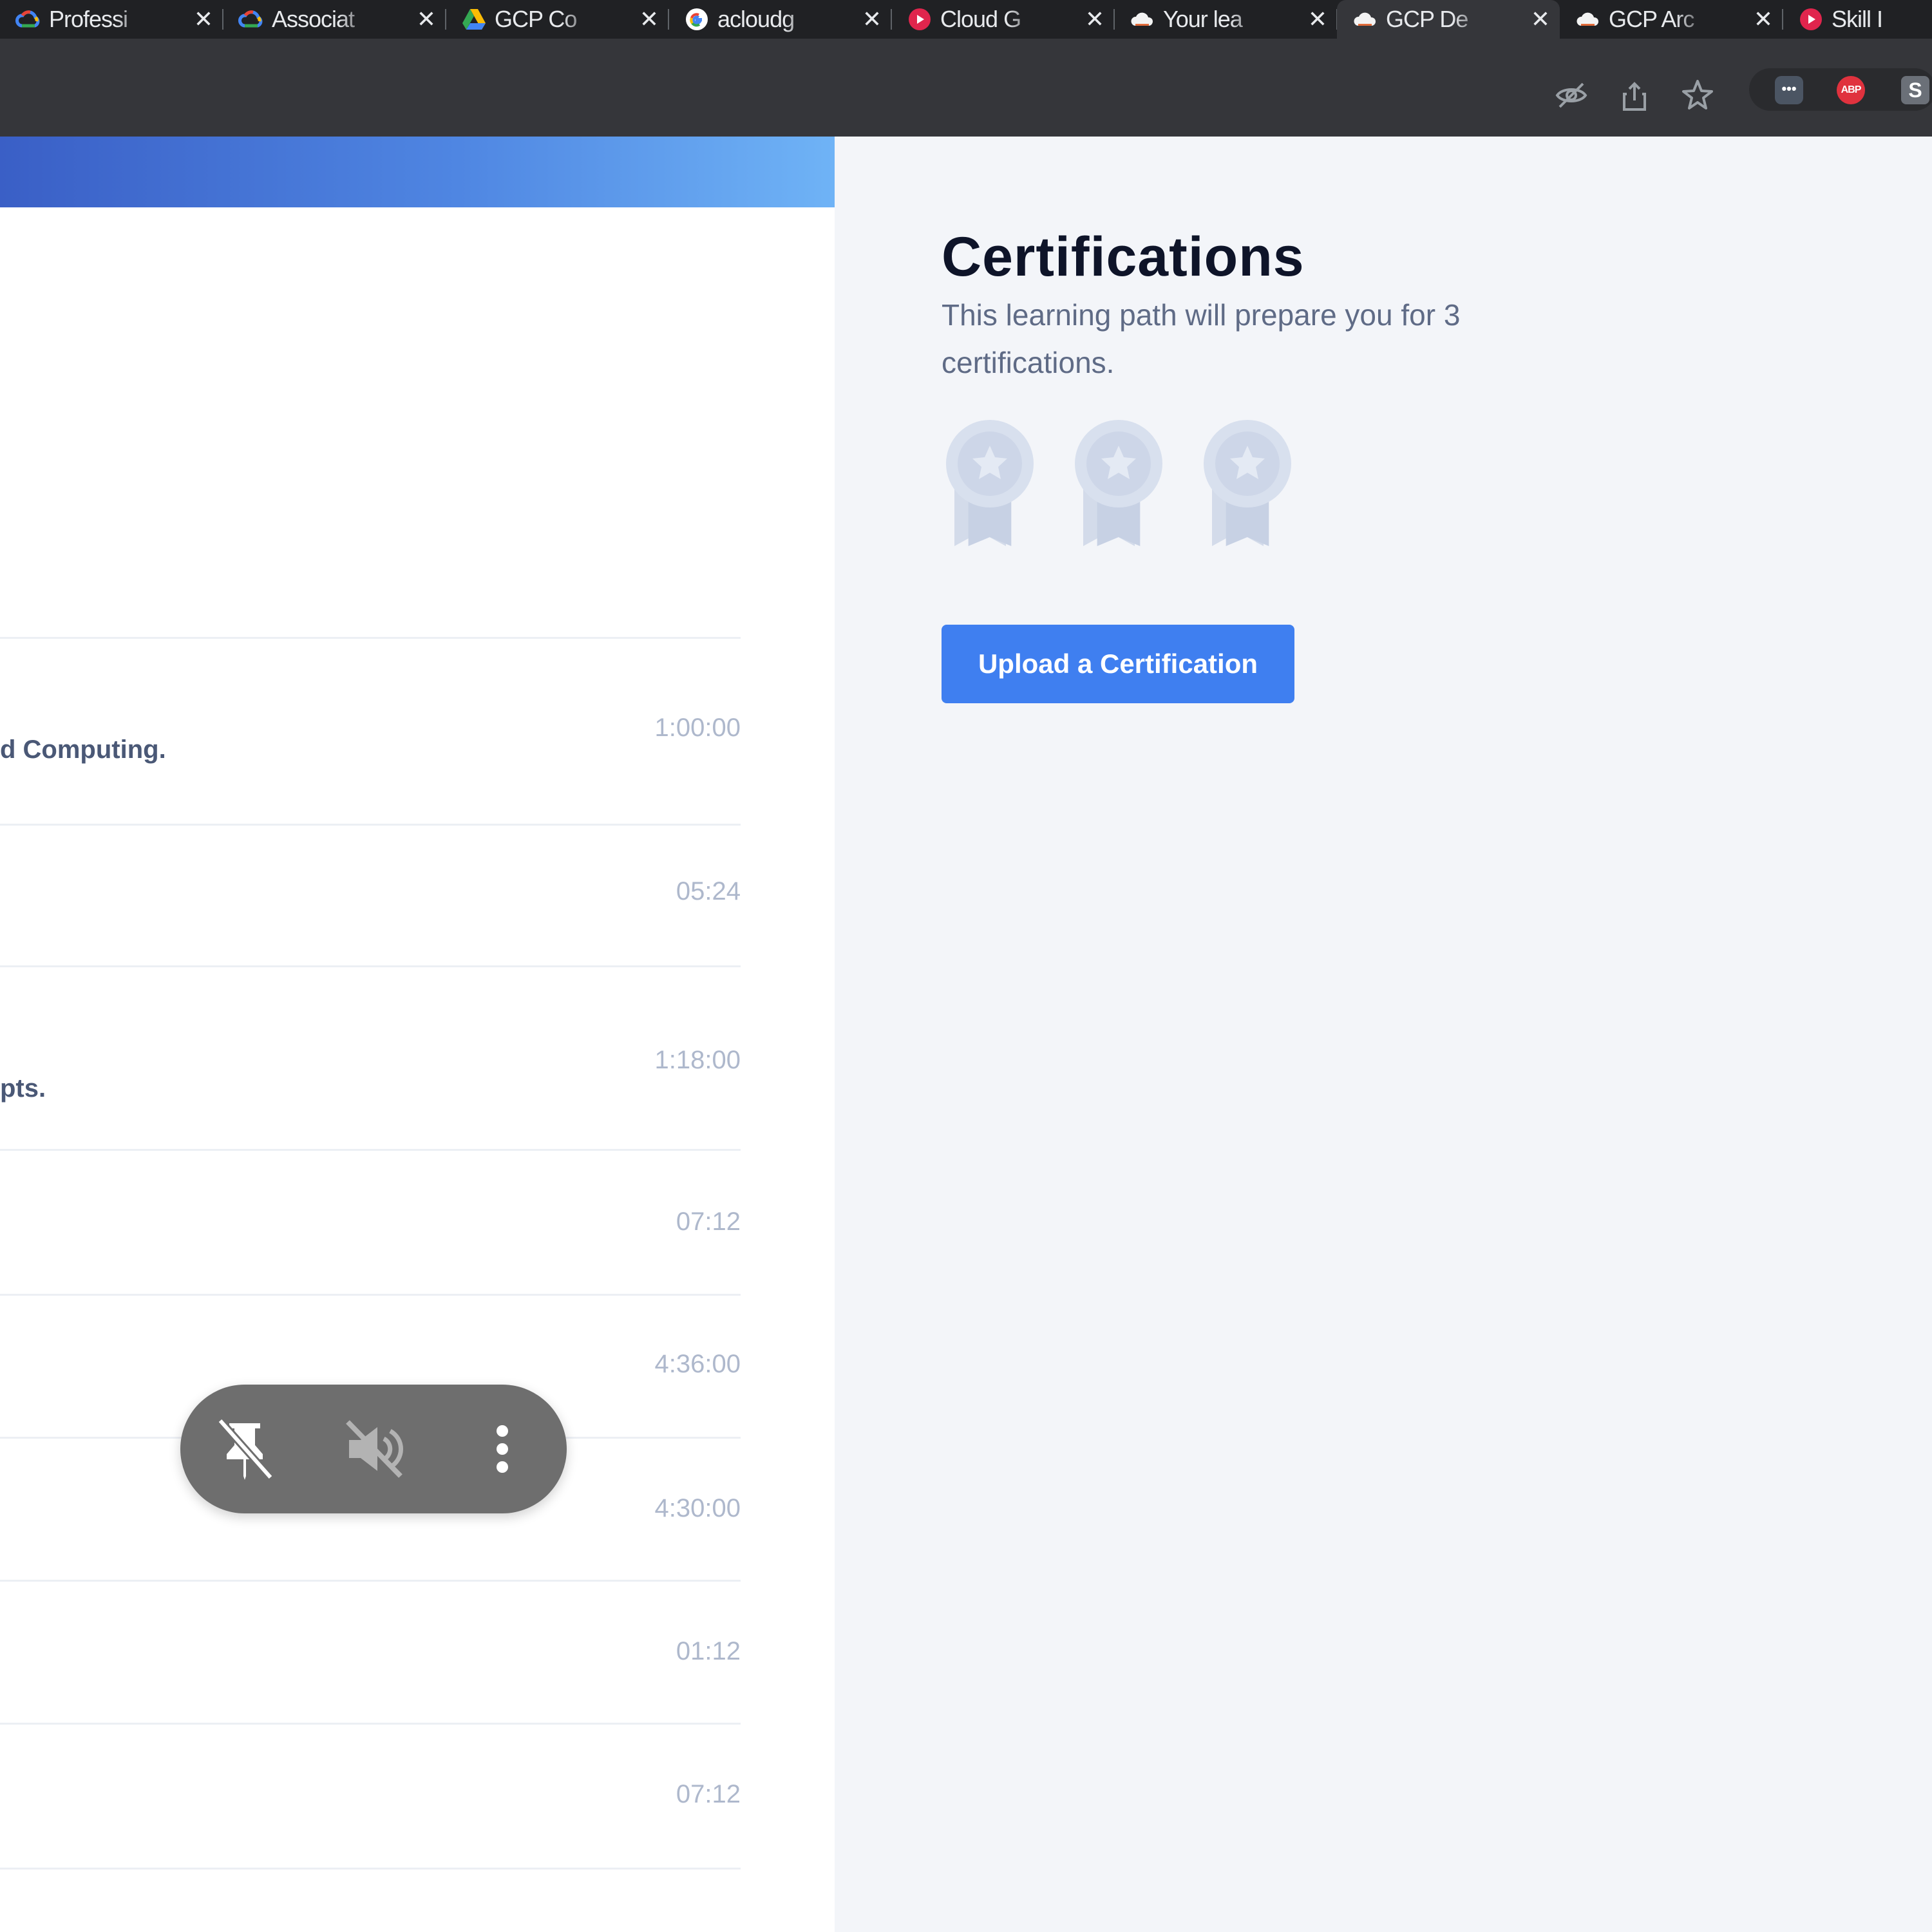 Image resolution: width=1932 pixels, height=1932 pixels. I want to click on media-control-pill, so click(373, 1449).